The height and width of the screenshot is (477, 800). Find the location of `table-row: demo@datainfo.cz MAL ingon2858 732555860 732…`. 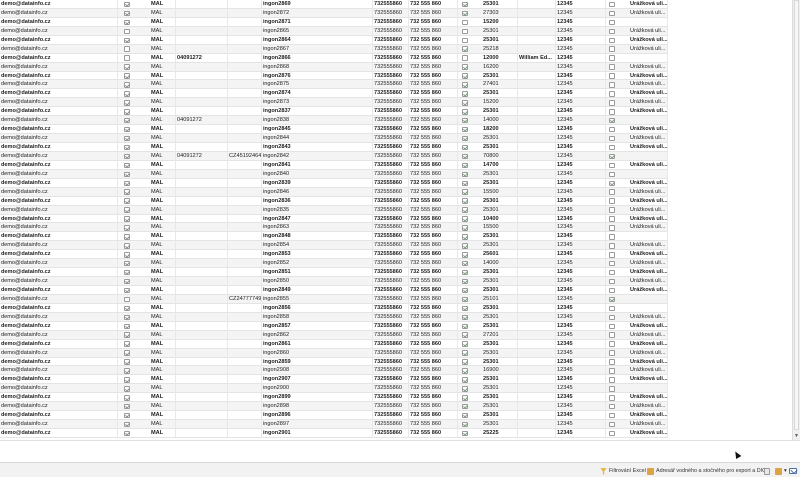

table-row: demo@datainfo.cz MAL ingon2858 732555860 732… is located at coordinates (334, 317).